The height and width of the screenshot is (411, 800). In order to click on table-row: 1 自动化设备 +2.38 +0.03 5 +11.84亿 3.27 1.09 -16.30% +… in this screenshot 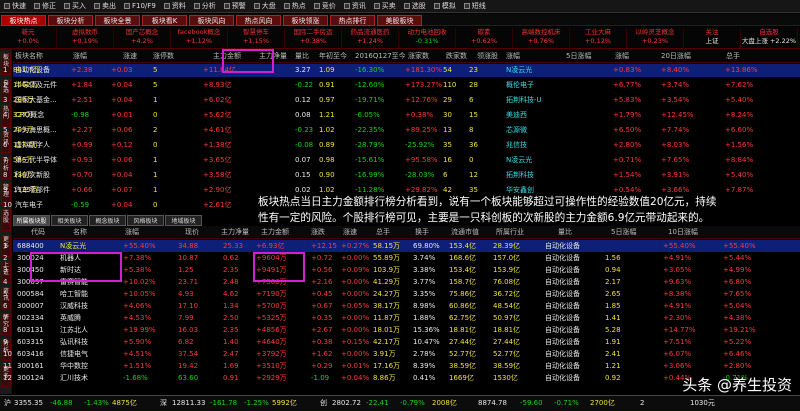, I will do `click(401, 70)`.